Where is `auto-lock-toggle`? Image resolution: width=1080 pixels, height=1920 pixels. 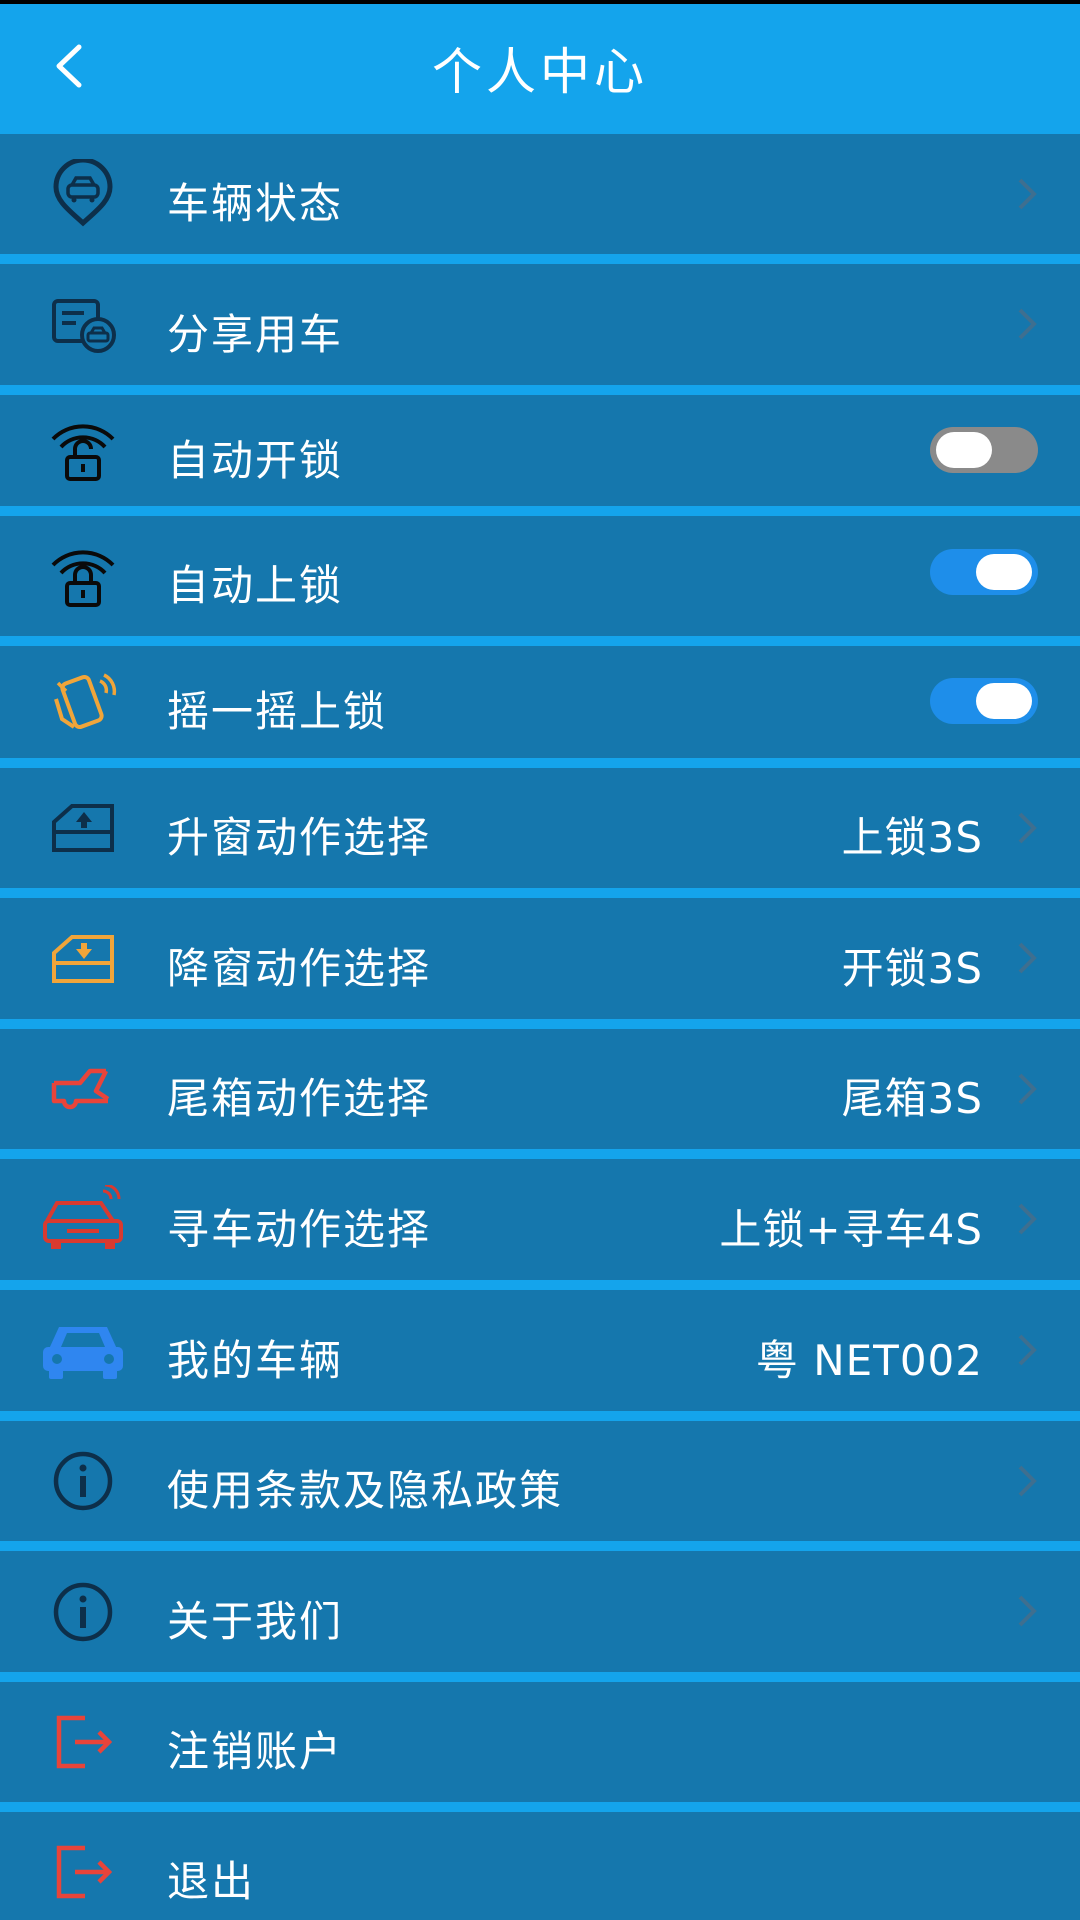 auto-lock-toggle is located at coordinates (984, 572).